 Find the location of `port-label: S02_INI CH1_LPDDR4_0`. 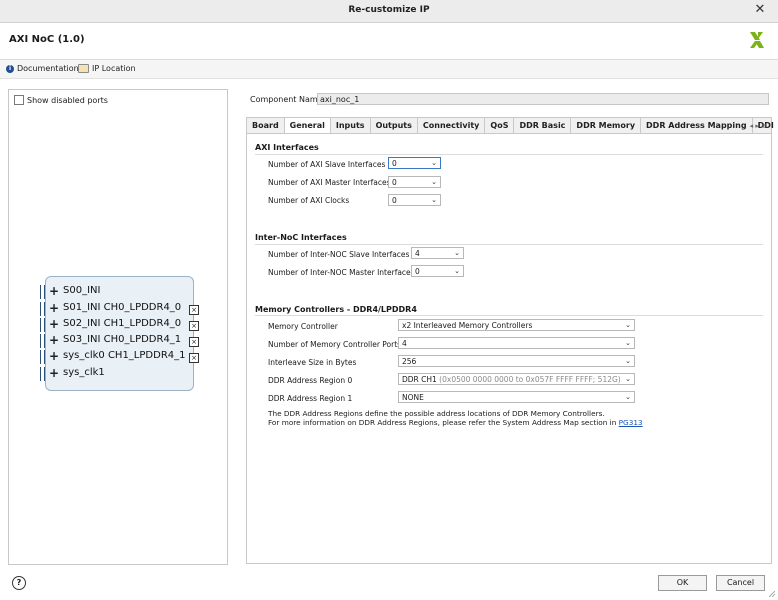

port-label: S02_INI CH1_LPDDR4_0 is located at coordinates (122, 323).